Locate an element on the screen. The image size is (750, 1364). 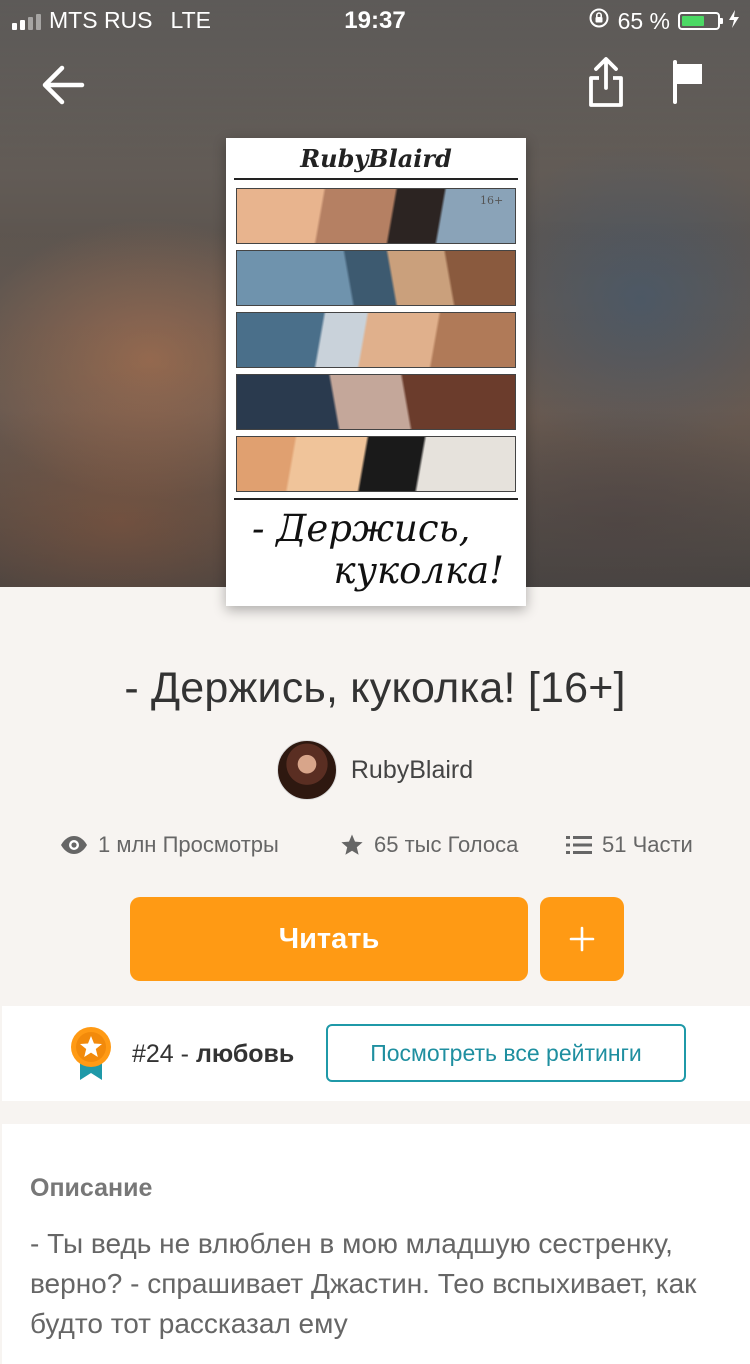
views-count: 1 млн Просмотры is located at coordinates (188, 844).